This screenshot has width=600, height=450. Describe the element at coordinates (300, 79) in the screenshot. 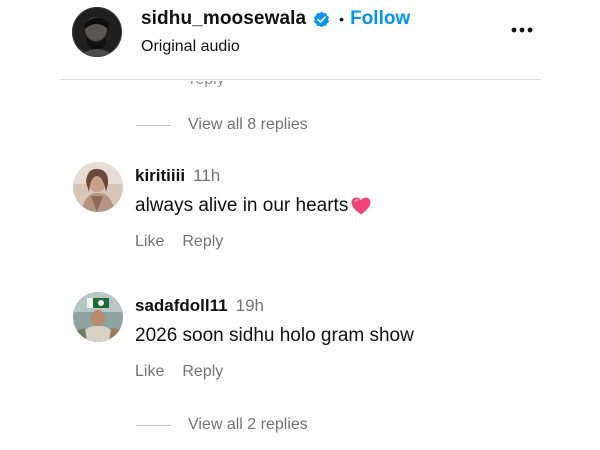

I see `header-divider` at that location.